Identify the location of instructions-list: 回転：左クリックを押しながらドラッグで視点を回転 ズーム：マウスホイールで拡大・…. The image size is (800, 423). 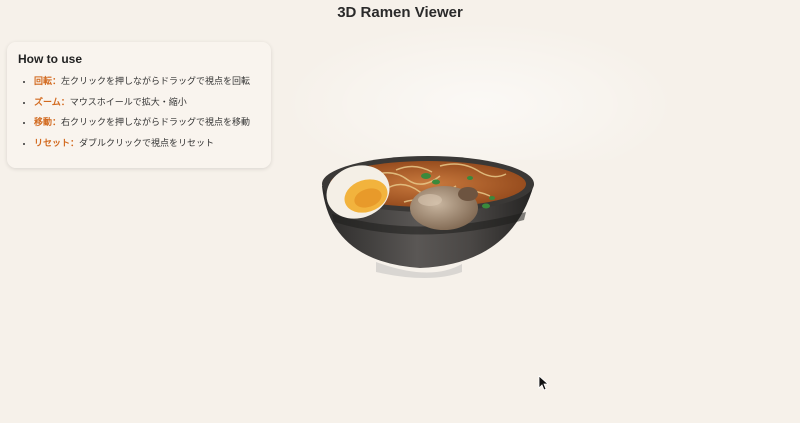
(139, 113).